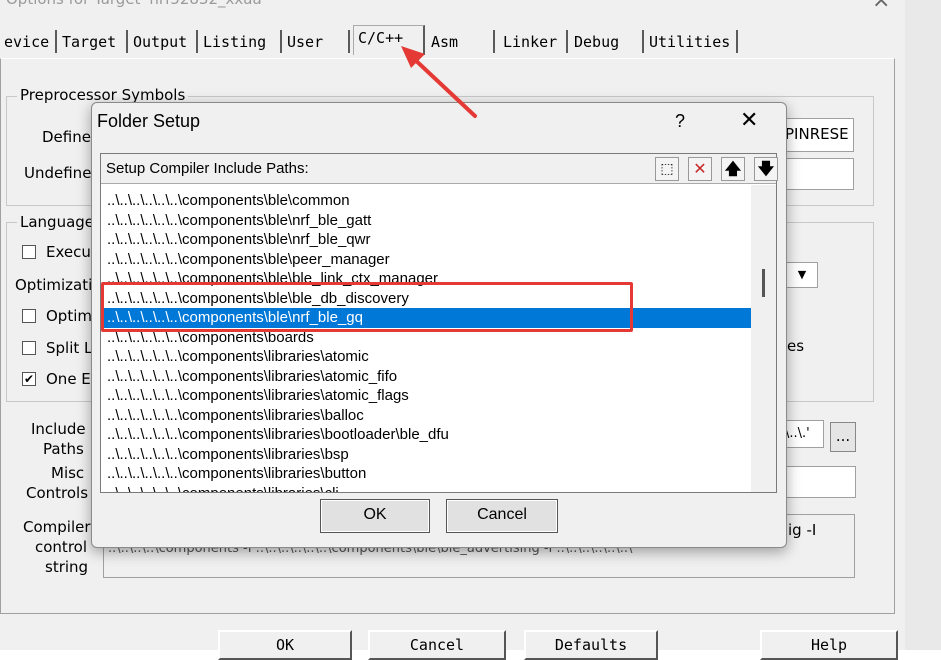 The height and width of the screenshot is (660, 941). Describe the element at coordinates (367, 307) in the screenshot. I see `red-highlight-box` at that location.